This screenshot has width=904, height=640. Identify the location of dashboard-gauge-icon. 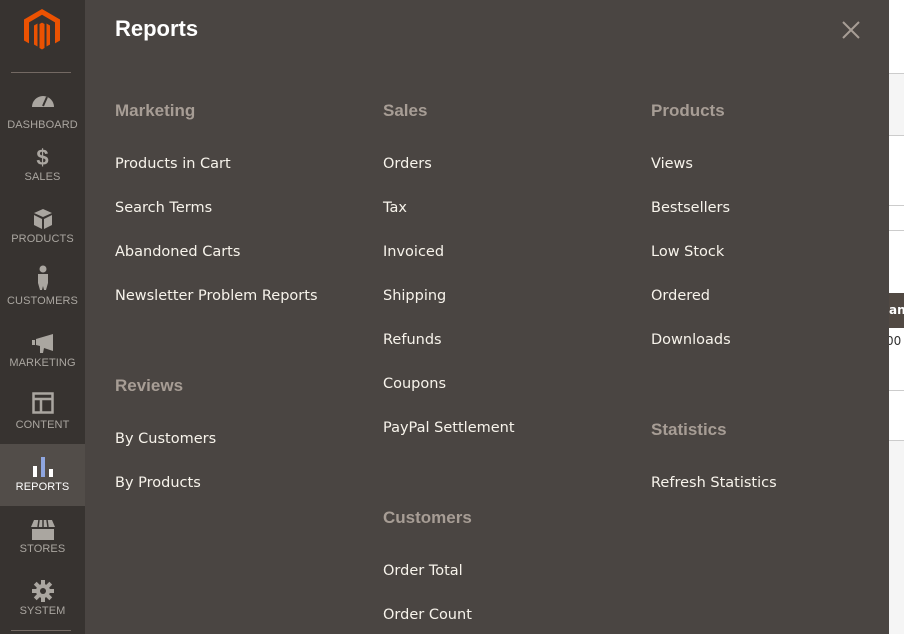
(42, 101).